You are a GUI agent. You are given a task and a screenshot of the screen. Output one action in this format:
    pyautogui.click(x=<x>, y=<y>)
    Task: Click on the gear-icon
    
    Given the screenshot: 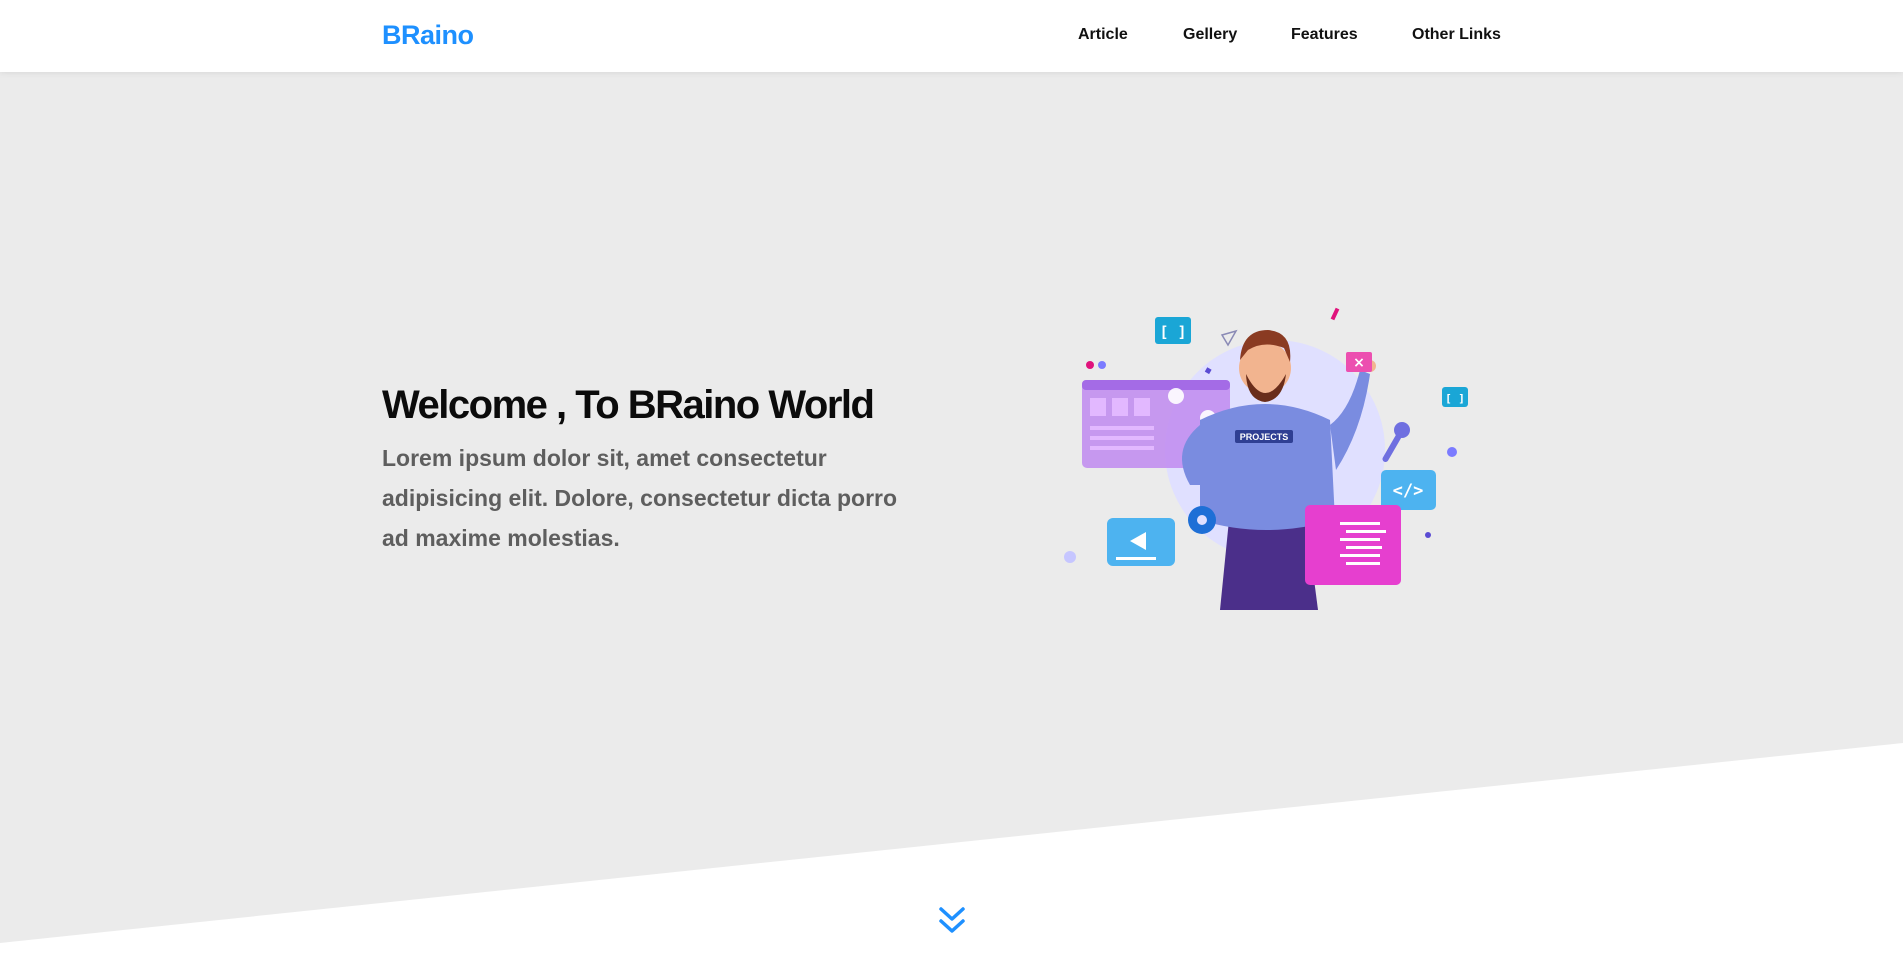 What is the action you would take?
    pyautogui.click(x=1202, y=520)
    